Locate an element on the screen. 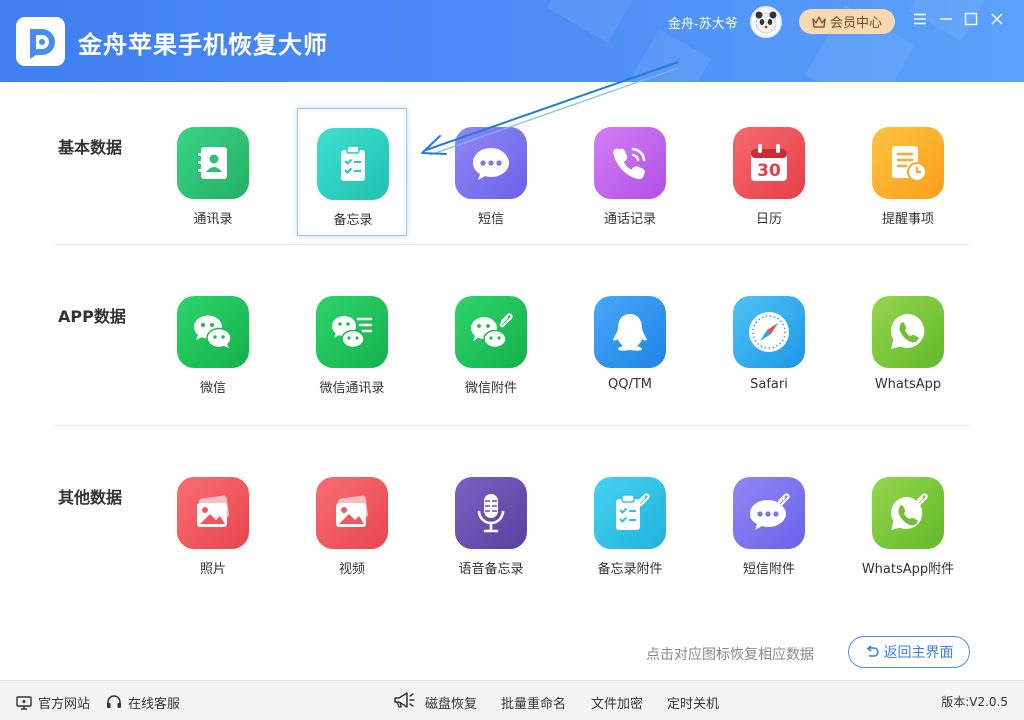  guide-arrow is located at coordinates (550, 108).